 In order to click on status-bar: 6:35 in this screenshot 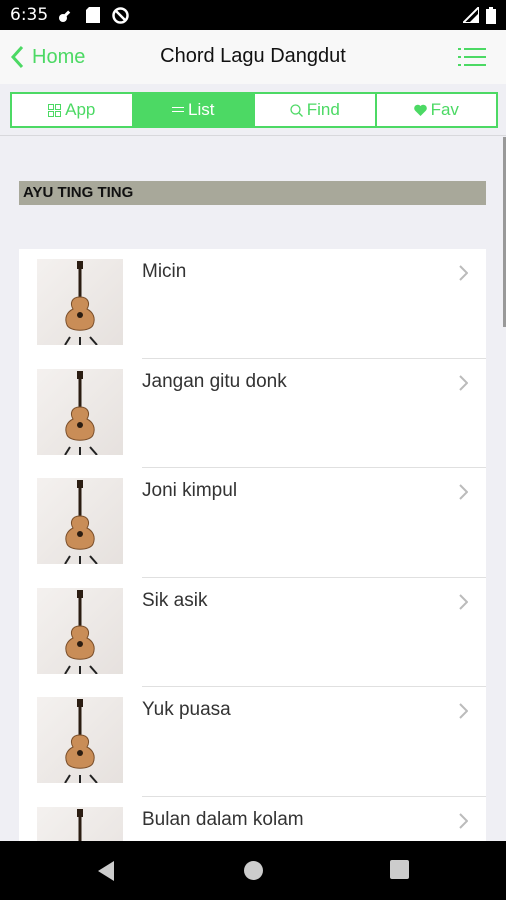, I will do `click(253, 15)`.